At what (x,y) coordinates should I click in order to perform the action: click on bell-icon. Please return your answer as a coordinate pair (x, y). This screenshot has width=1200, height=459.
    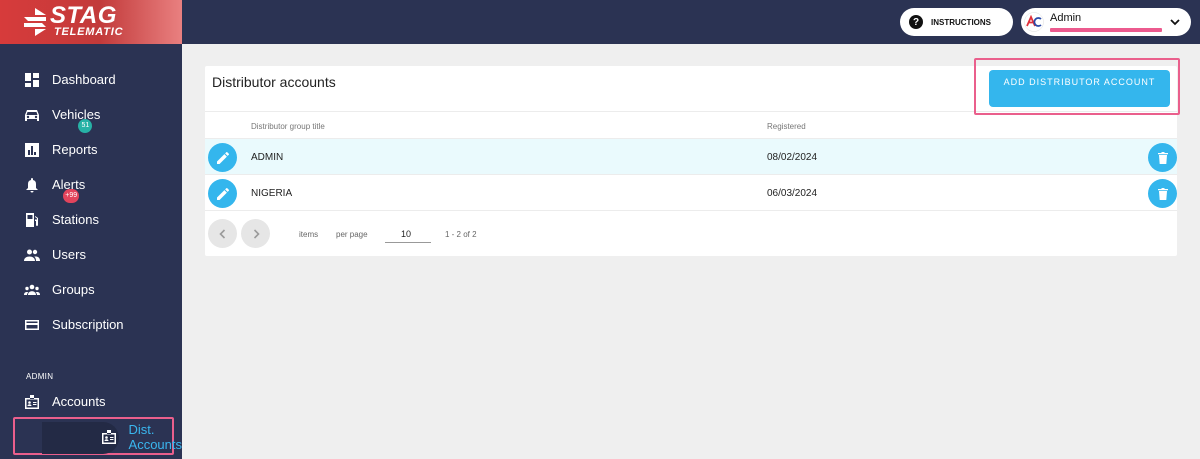
    Looking at the image, I should click on (32, 185).